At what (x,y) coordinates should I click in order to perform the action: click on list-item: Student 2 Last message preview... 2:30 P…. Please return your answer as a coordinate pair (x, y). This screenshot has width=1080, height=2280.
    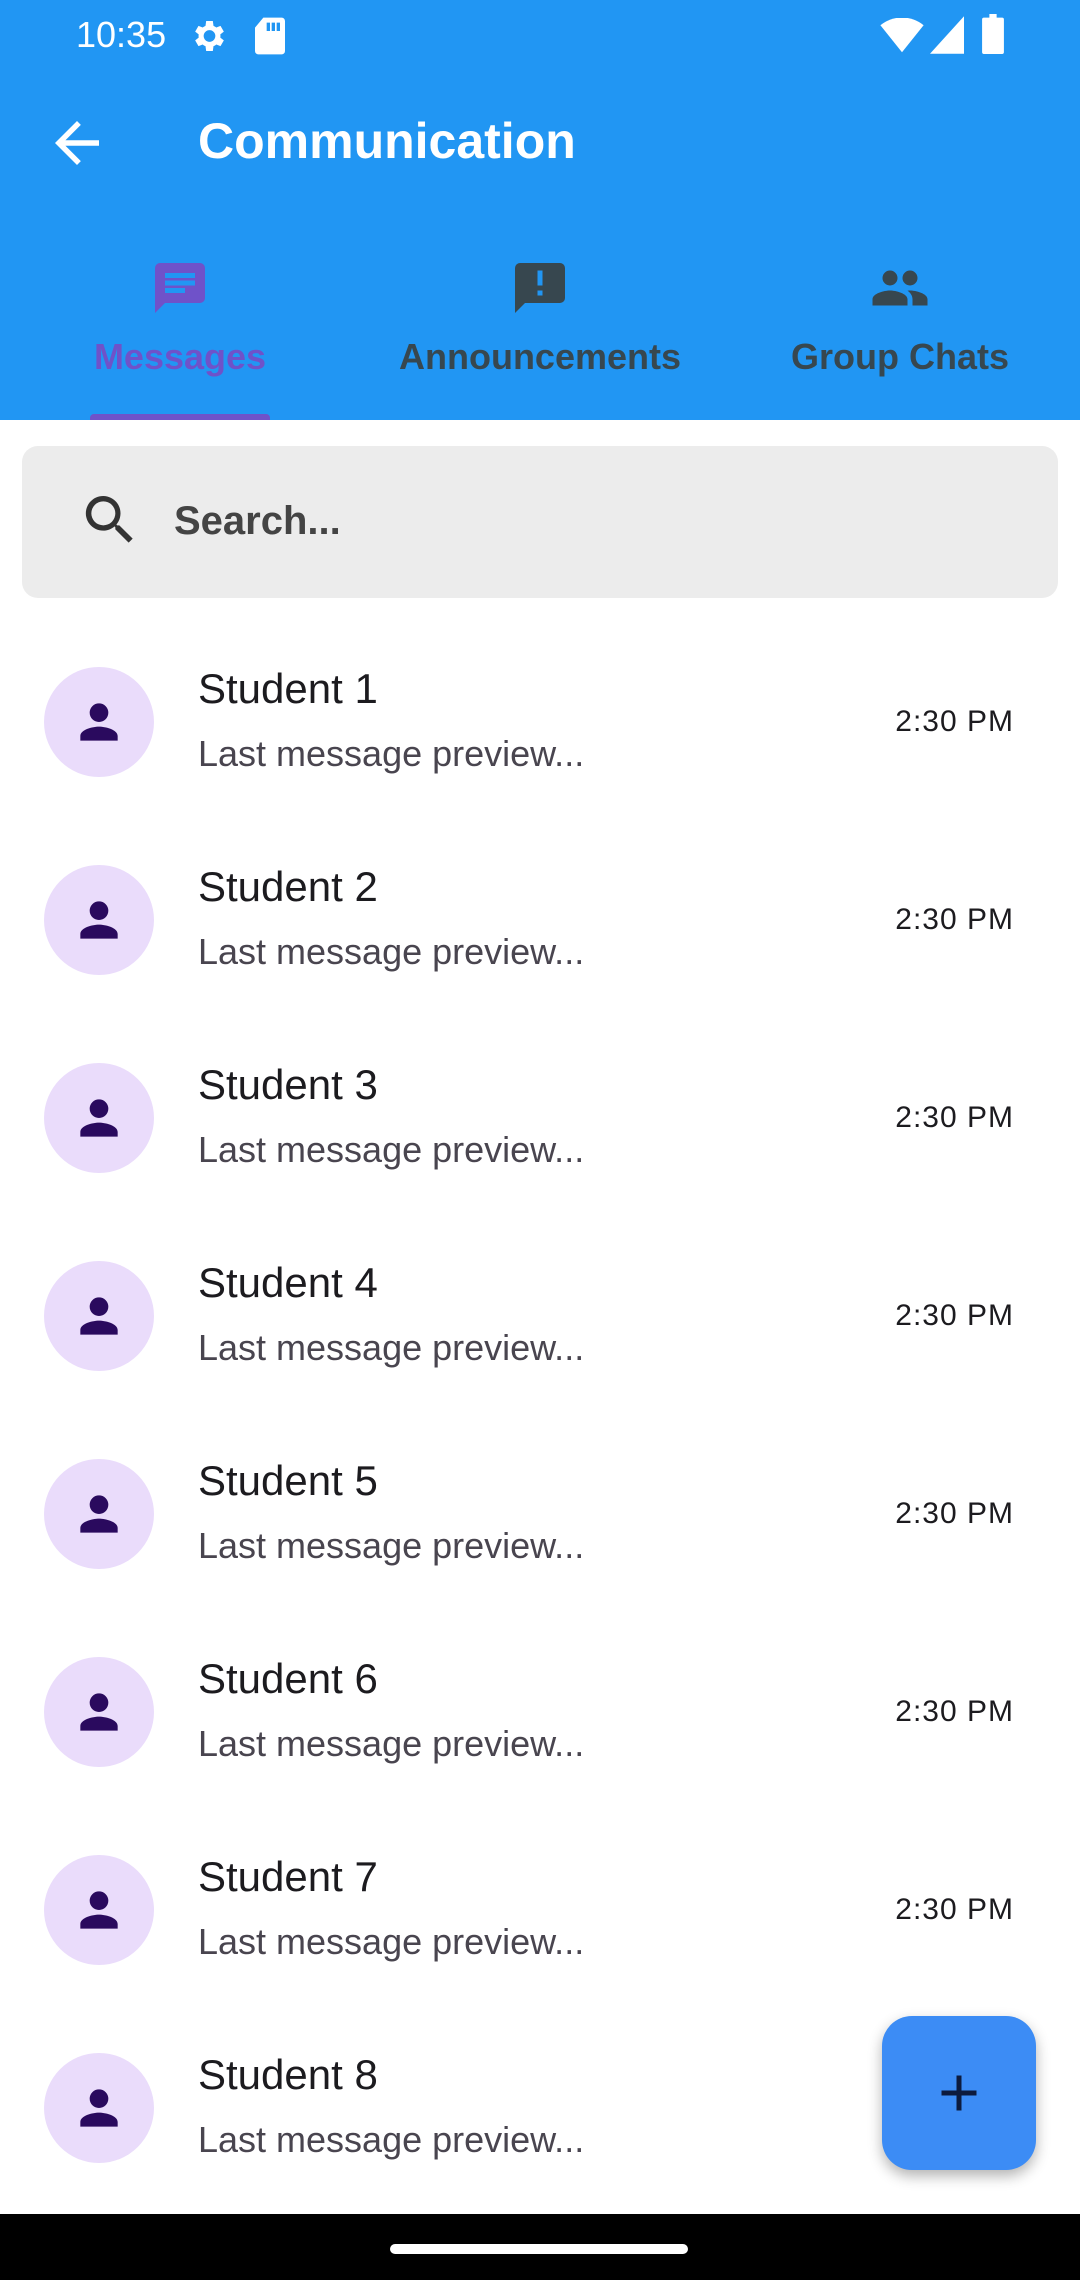
    Looking at the image, I should click on (540, 920).